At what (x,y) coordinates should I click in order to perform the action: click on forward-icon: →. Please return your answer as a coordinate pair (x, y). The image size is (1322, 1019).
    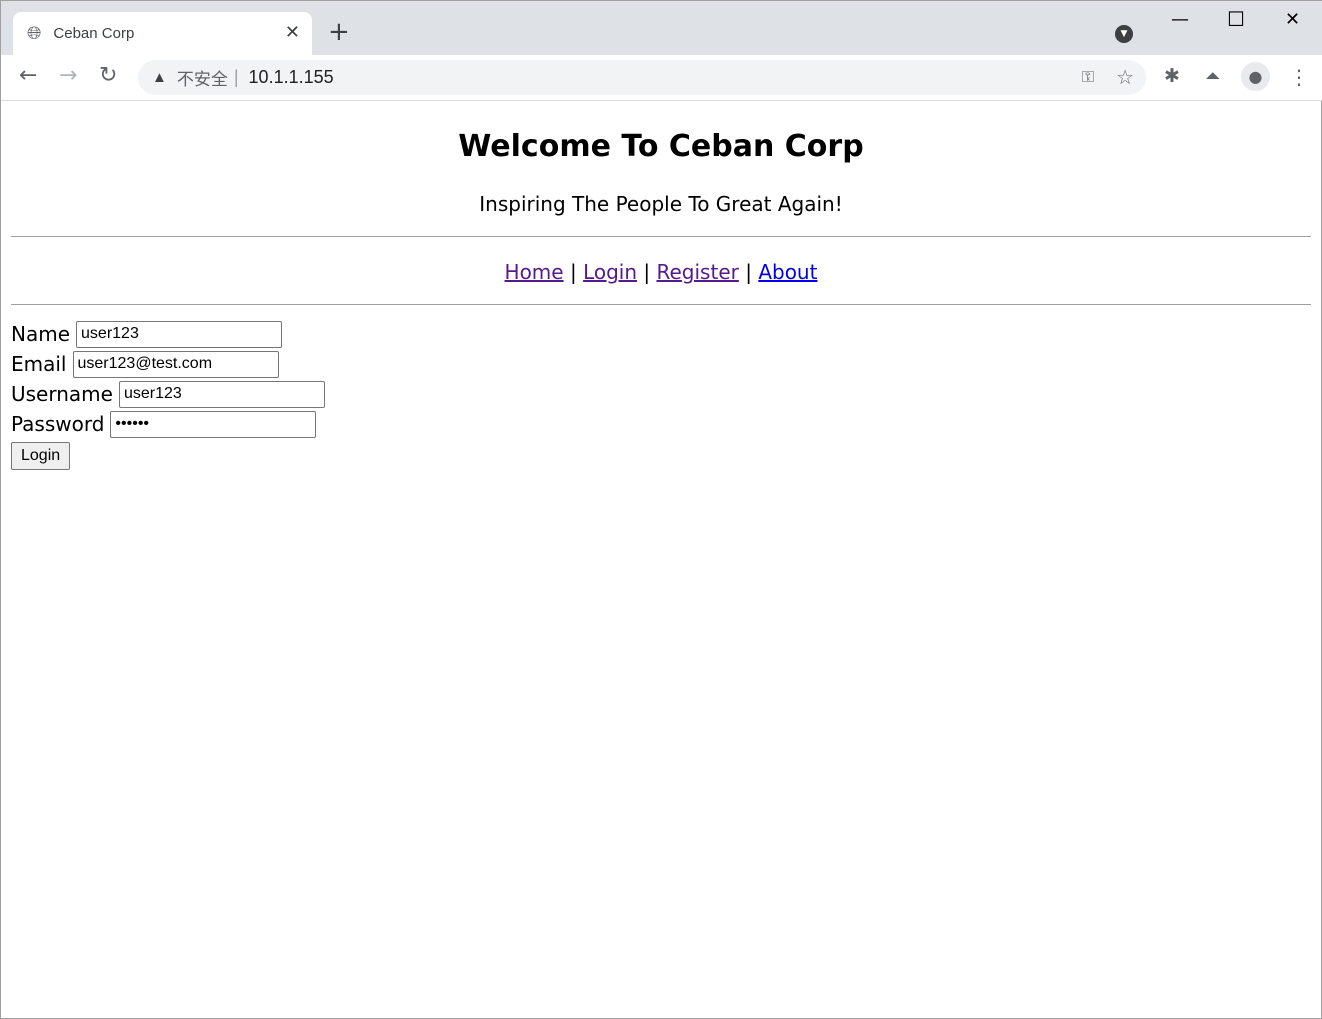
    Looking at the image, I should click on (68, 75).